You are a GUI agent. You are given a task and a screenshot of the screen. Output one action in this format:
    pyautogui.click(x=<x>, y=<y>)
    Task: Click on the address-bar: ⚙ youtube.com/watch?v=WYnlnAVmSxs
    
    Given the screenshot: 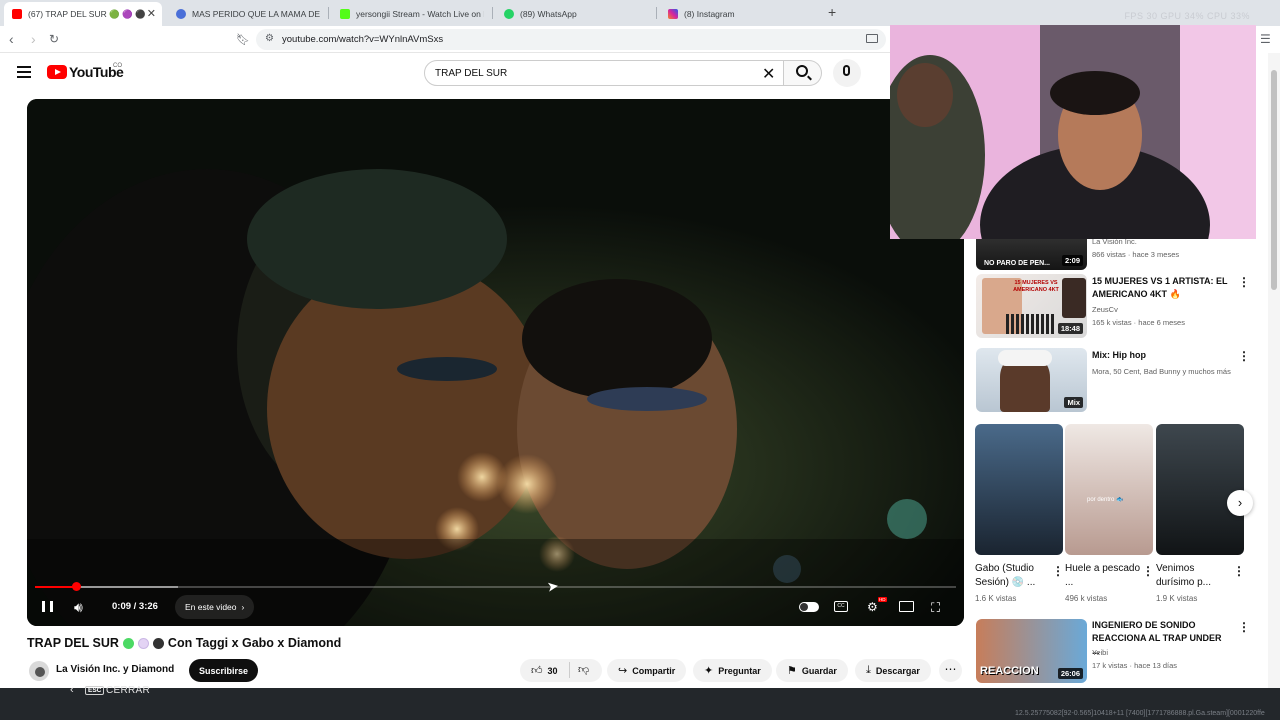 What is the action you would take?
    pyautogui.click(x=571, y=39)
    